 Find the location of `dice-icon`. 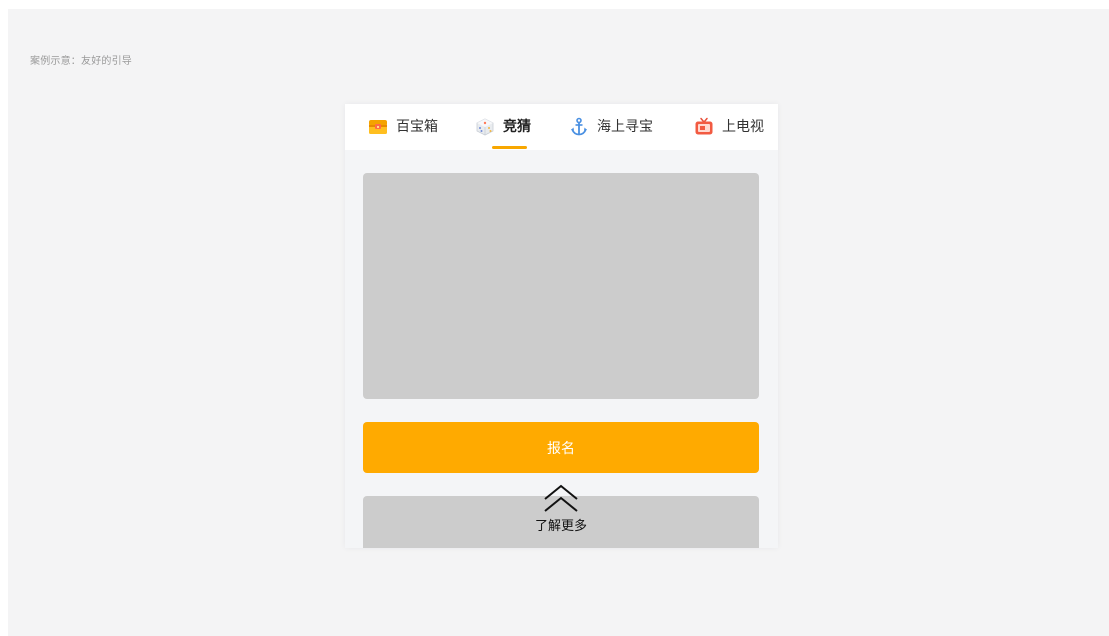

dice-icon is located at coordinates (485, 127).